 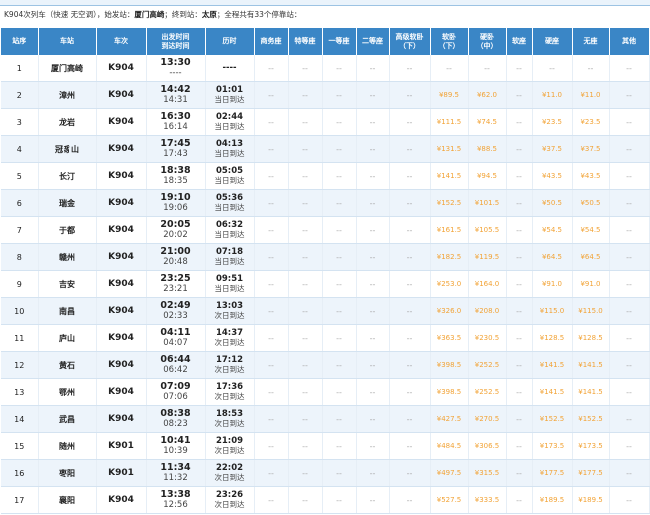 I want to click on departure-time: 14:42, so click(x=175, y=89).